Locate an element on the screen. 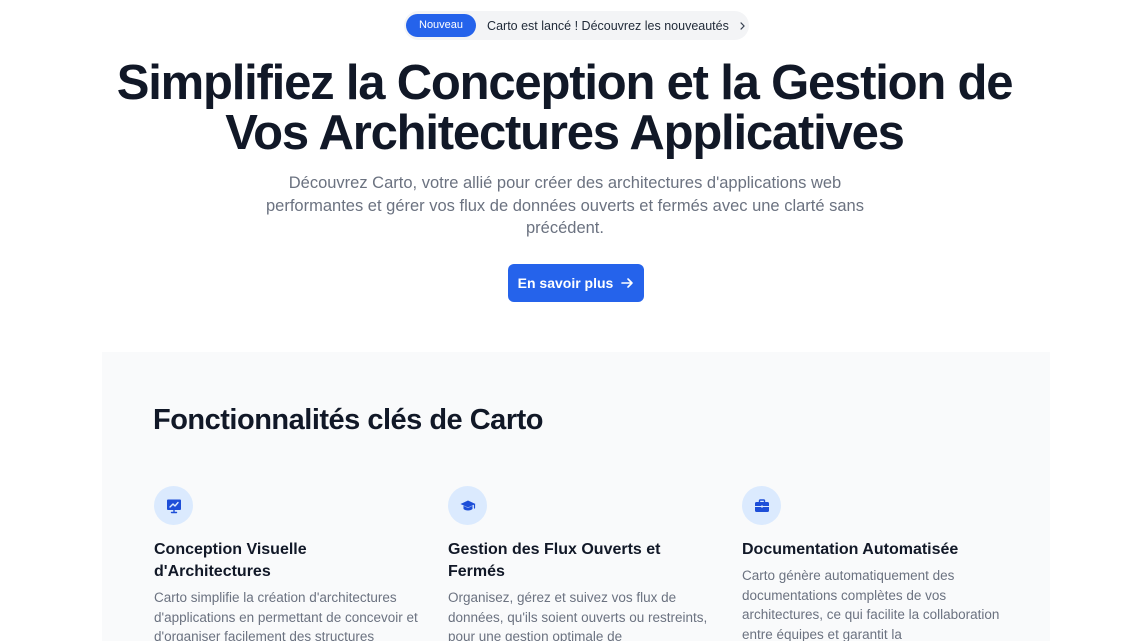 The height and width of the screenshot is (641, 1129). learn-more-button: En savoir plus is located at coordinates (576, 283).